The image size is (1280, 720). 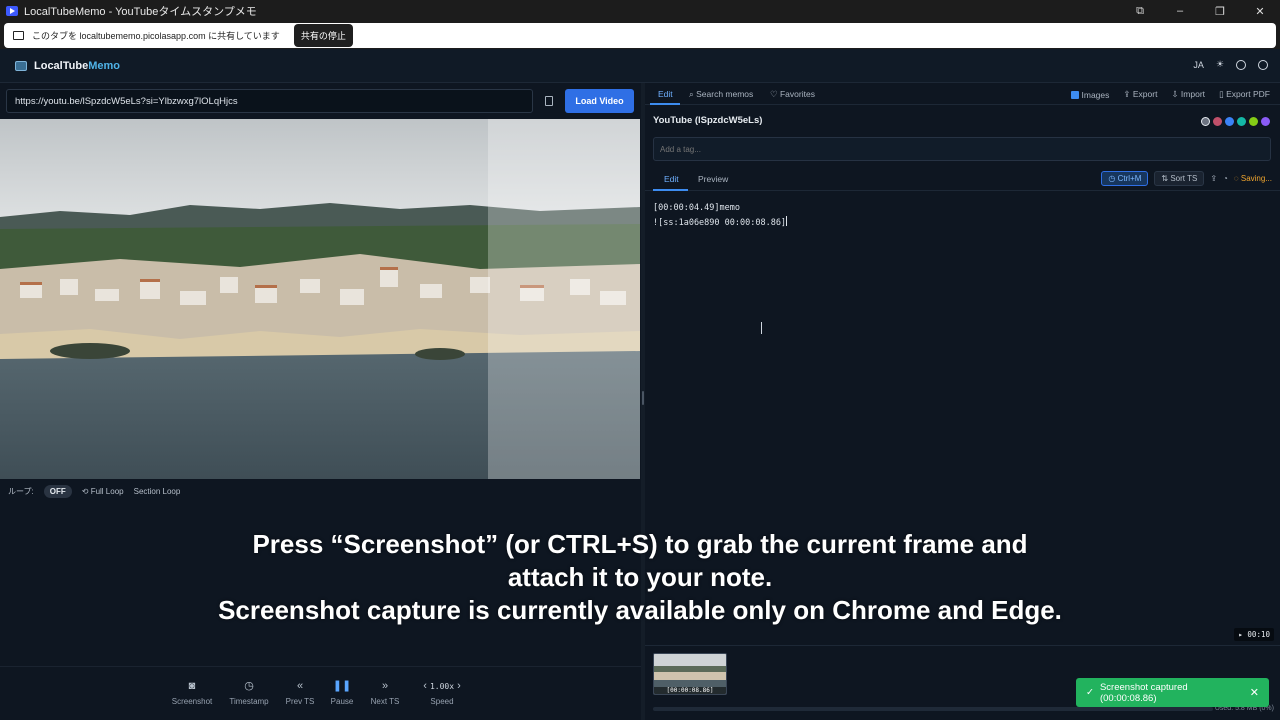 I want to click on sort-ts-button: ⇅ Sort TS, so click(x=1179, y=178).